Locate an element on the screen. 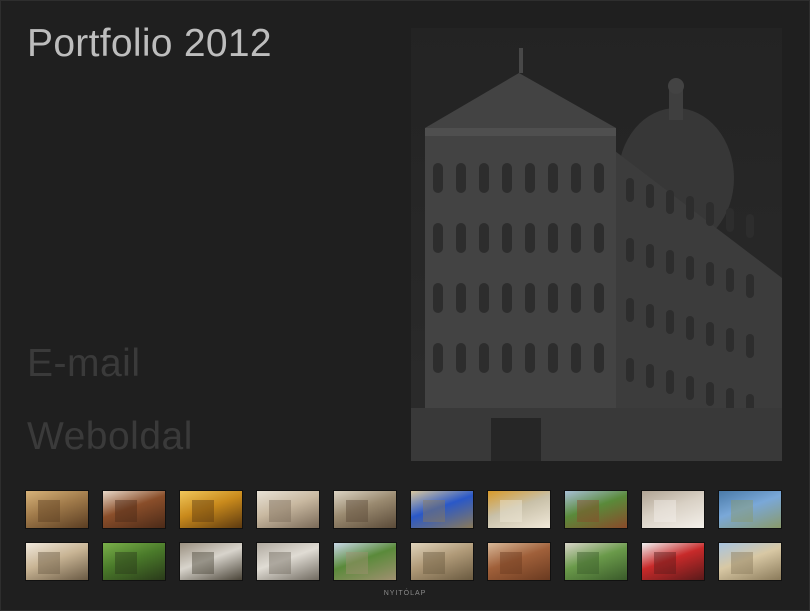 The height and width of the screenshot is (611, 810). townhouse-row-thumb is located at coordinates (365, 509).